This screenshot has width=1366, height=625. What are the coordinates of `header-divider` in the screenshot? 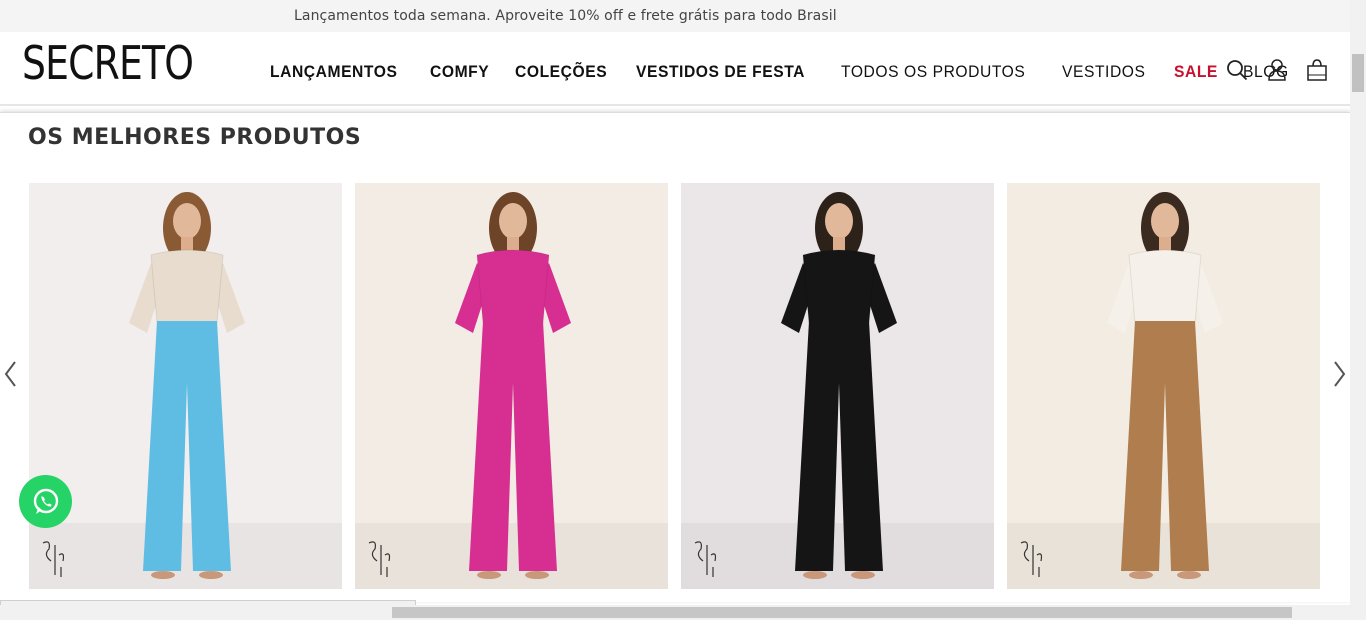 It's located at (675, 105).